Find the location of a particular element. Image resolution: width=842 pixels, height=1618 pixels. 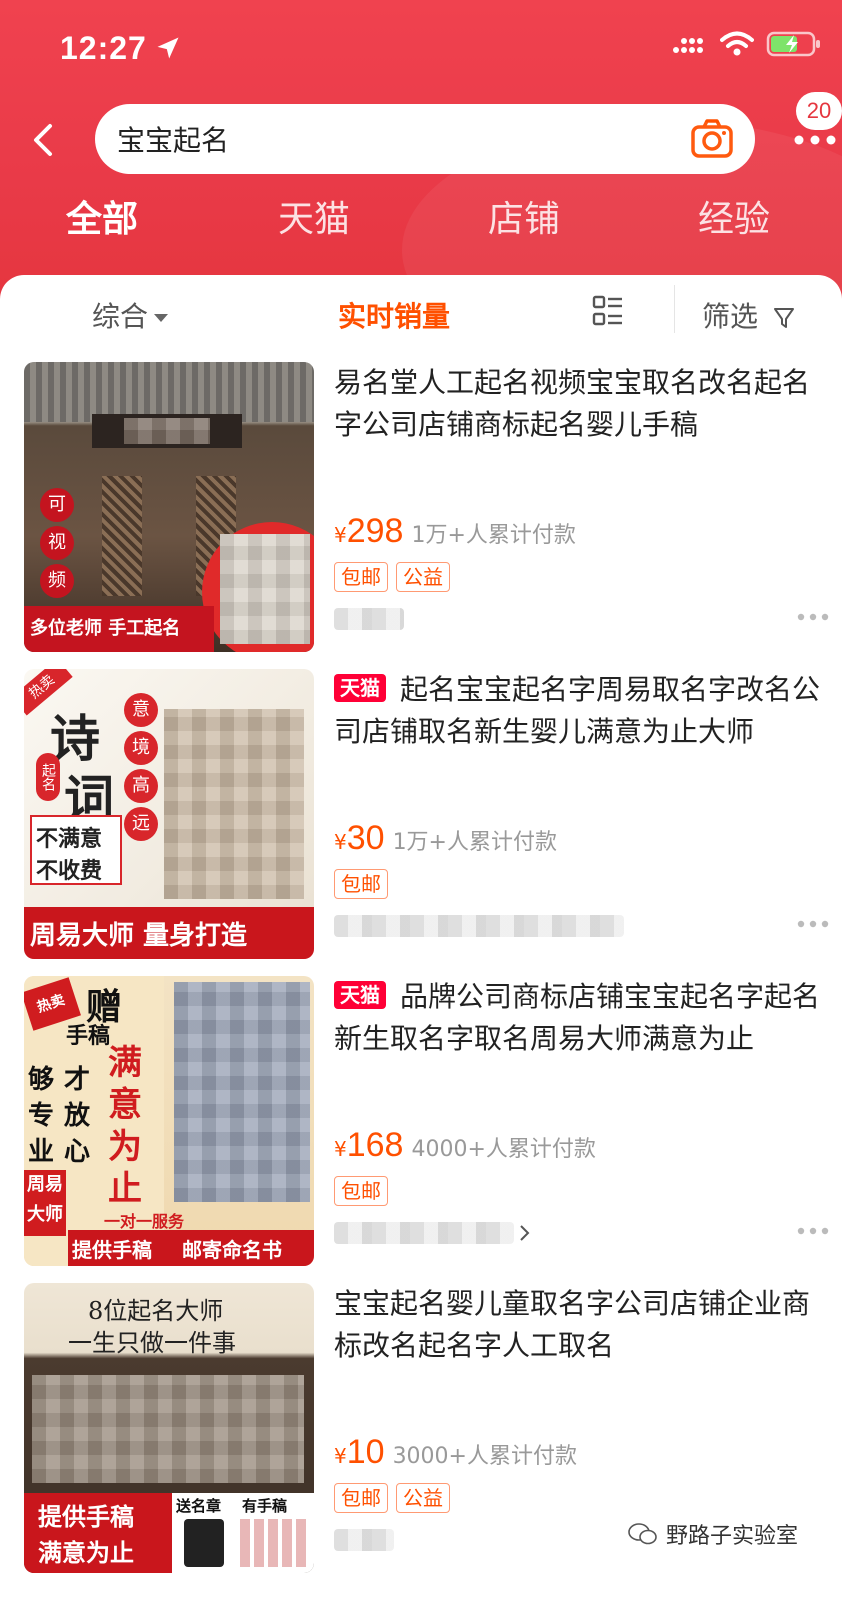

watermark: 野路子实验室 is located at coordinates (713, 1534).